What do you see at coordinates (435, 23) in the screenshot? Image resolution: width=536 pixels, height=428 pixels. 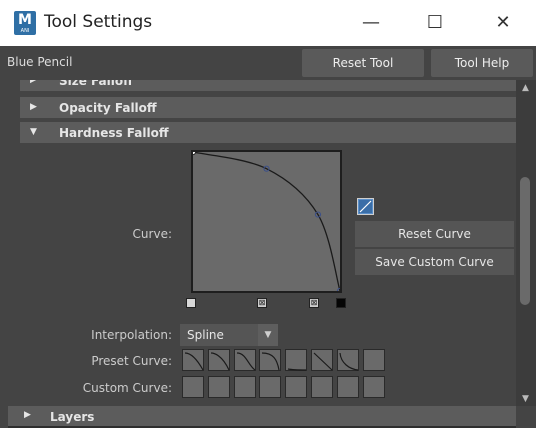 I see `maximize-button: ☐` at bounding box center [435, 23].